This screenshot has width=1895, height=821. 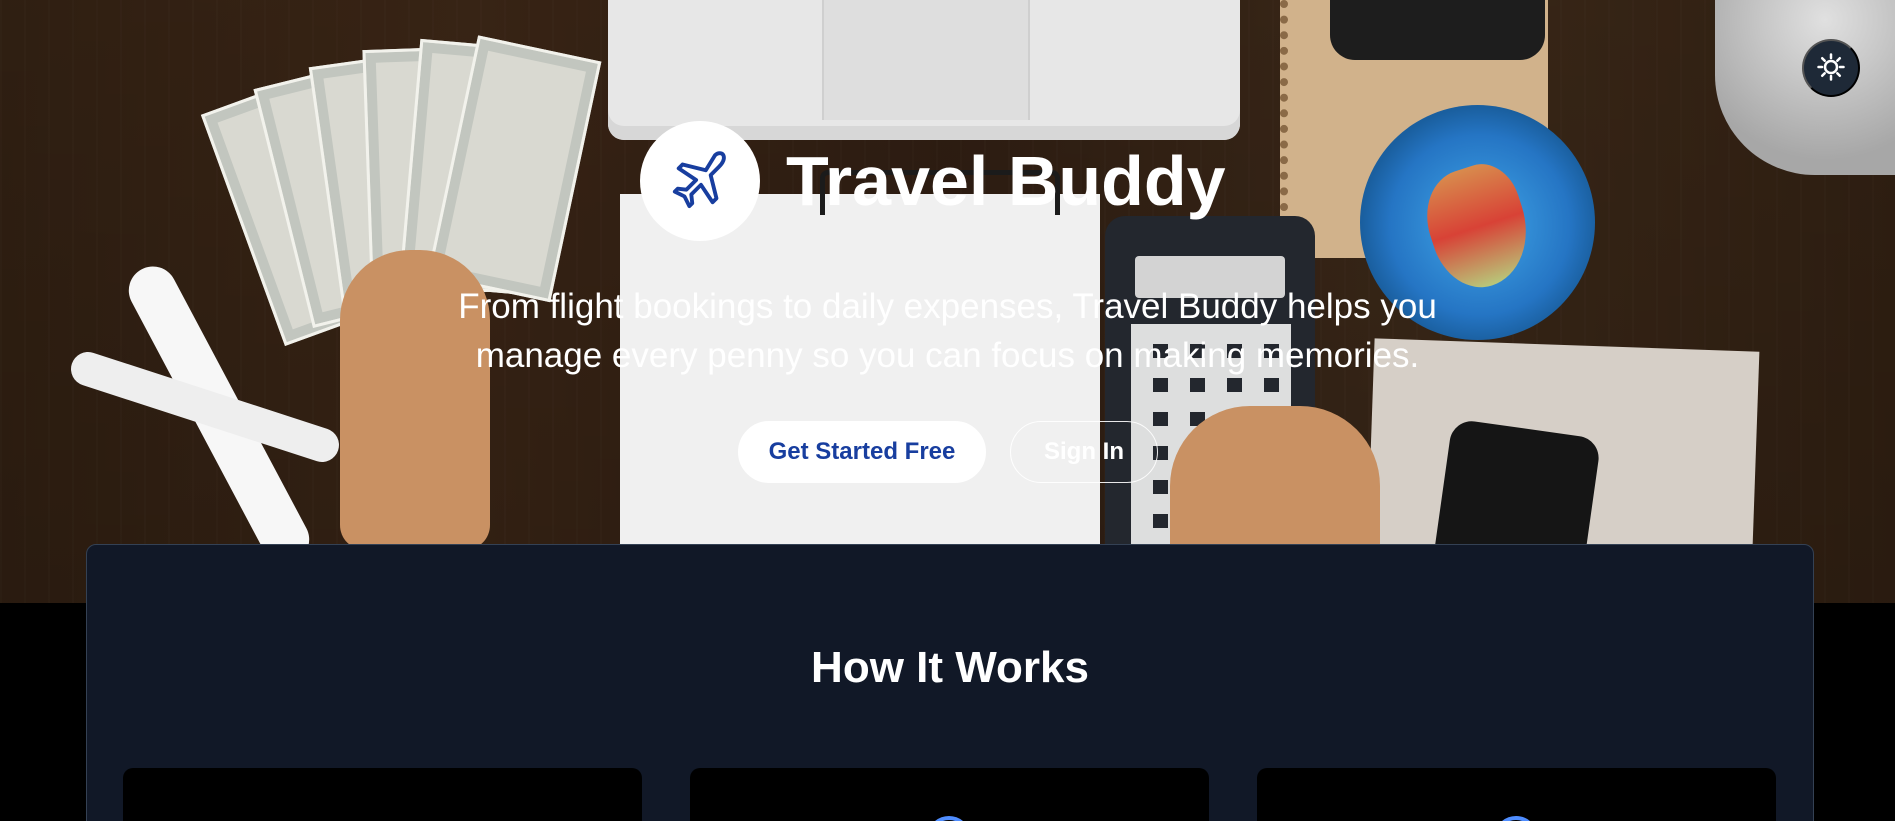 I want to click on sun-icon, so click(x=1831, y=68).